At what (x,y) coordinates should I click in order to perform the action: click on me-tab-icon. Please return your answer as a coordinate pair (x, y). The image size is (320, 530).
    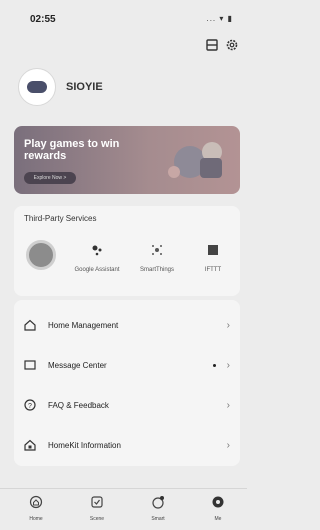
    Looking at the image, I should click on (218, 502).